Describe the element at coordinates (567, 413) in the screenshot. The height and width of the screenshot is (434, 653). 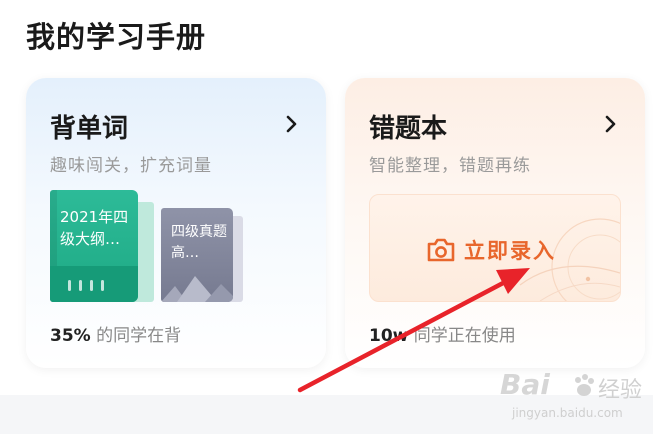
I see `watermark-url: jingyan.baidu.com` at that location.